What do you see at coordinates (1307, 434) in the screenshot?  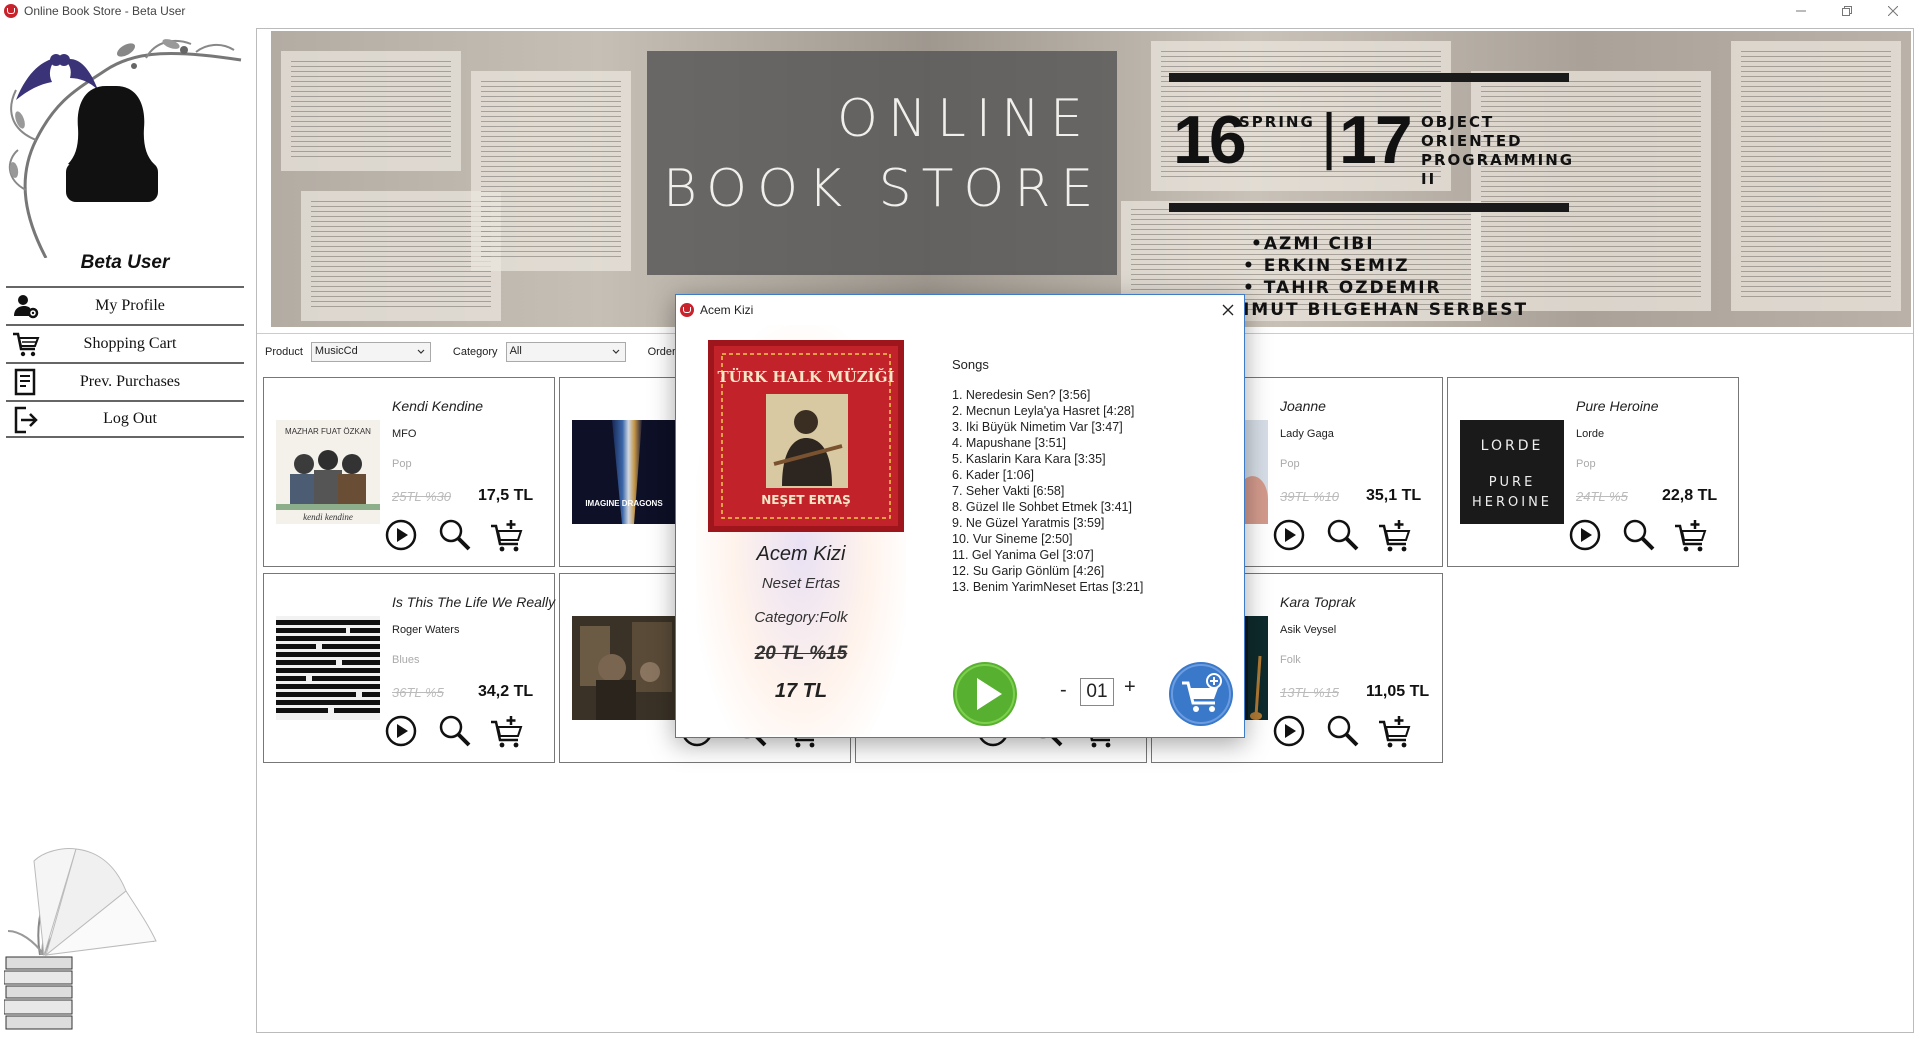 I see `product-artist: Lady Gaga` at bounding box center [1307, 434].